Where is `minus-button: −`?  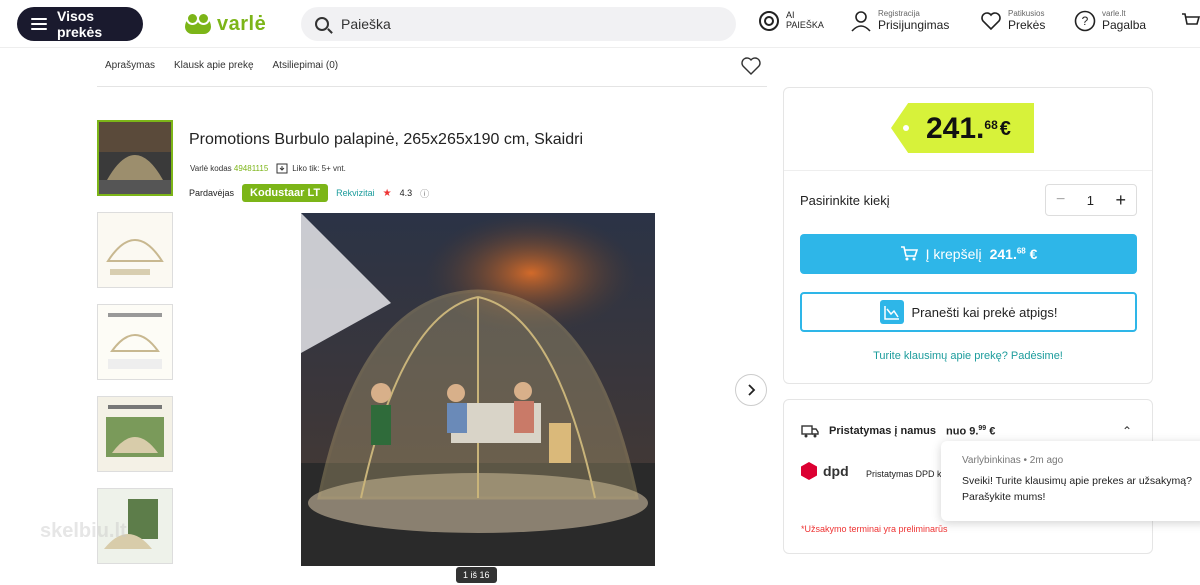
minus-button: − is located at coordinates (1060, 200).